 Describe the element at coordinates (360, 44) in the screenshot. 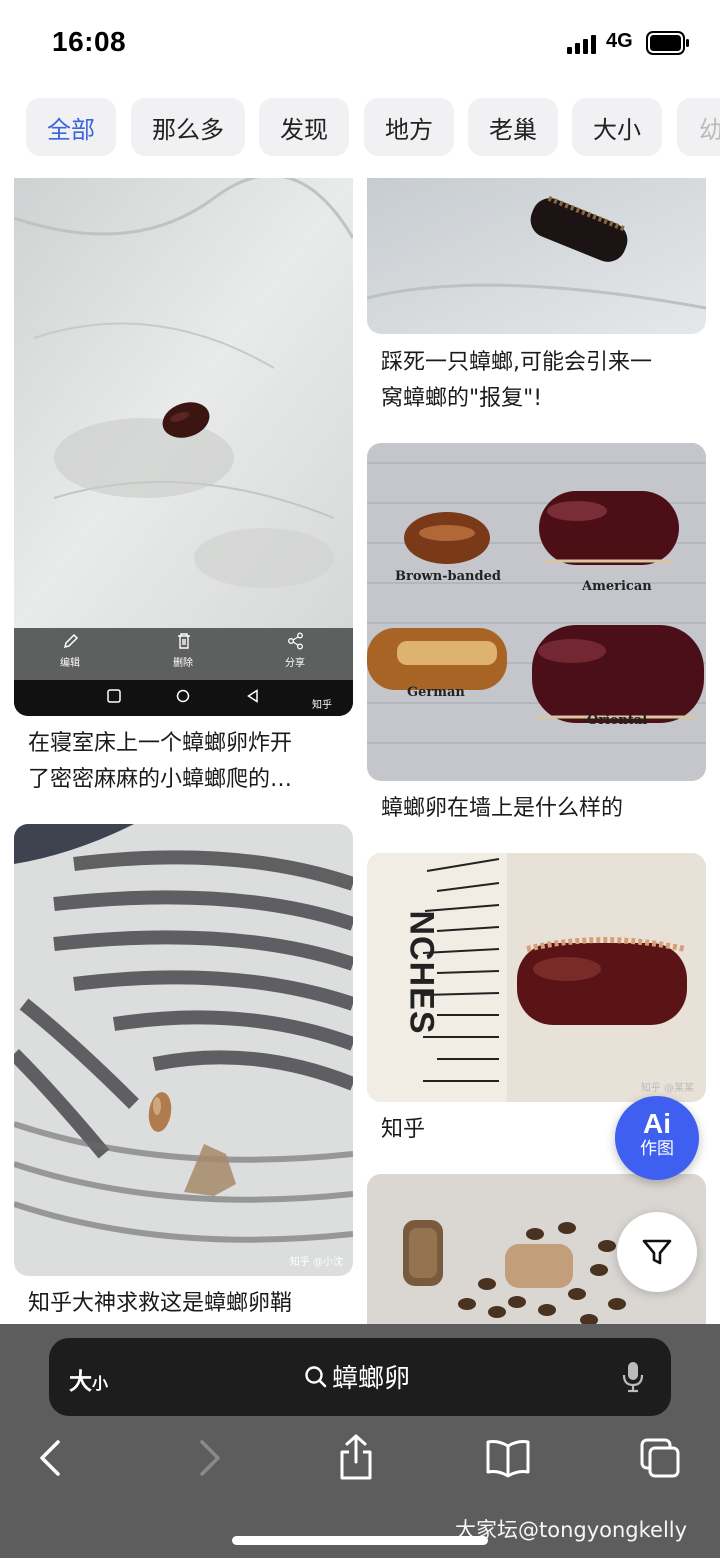

I see `status-bar: 16:08 4G` at that location.